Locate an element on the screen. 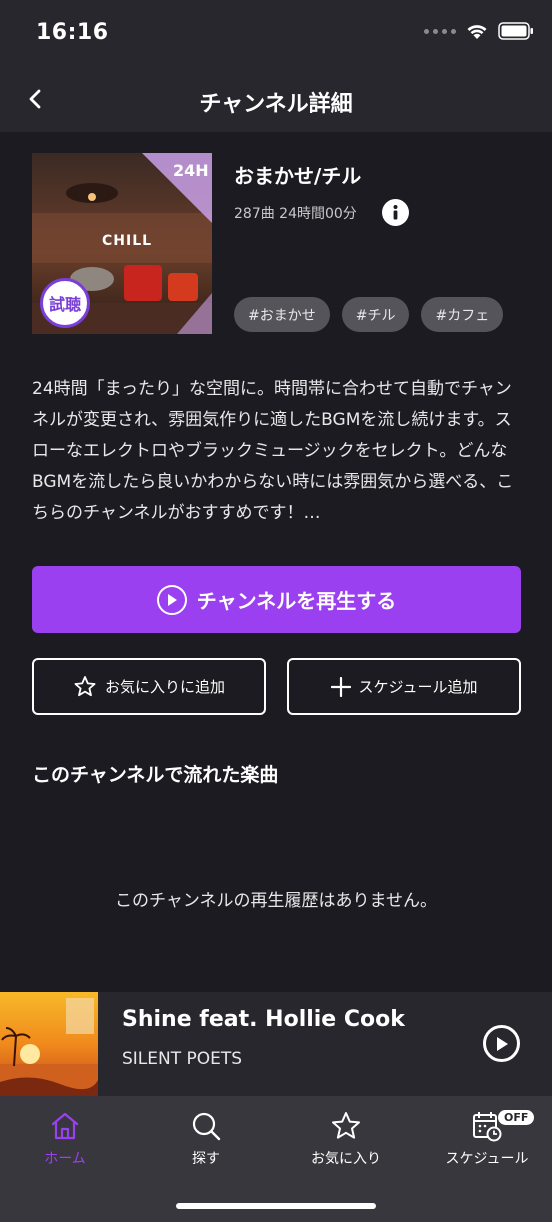  signal-icon is located at coordinates (440, 31).